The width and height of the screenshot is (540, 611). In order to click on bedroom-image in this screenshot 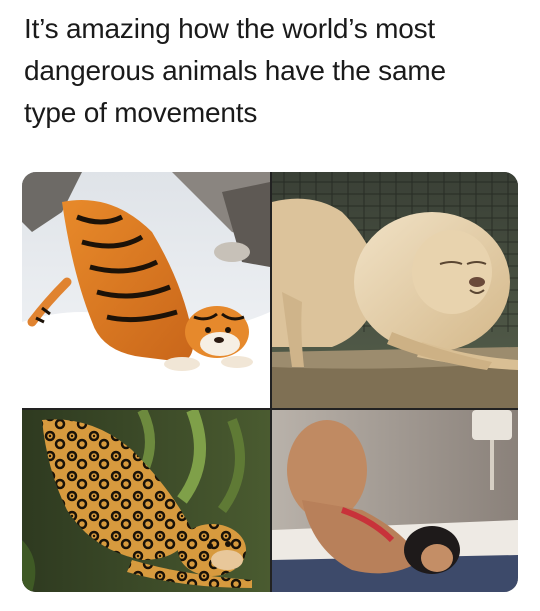, I will do `click(395, 501)`.